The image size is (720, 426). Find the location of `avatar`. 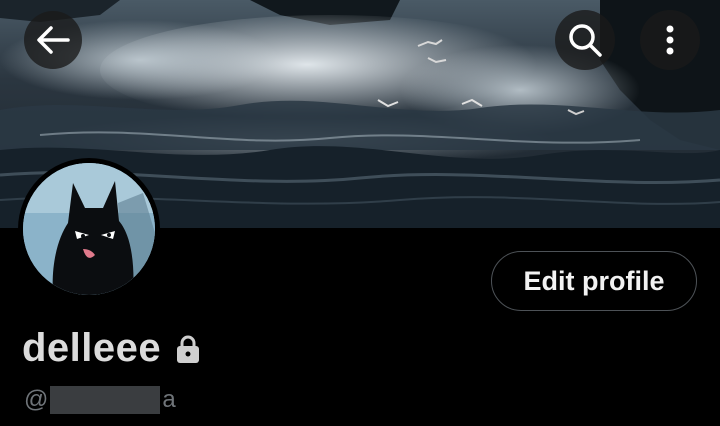

avatar is located at coordinates (89, 229).